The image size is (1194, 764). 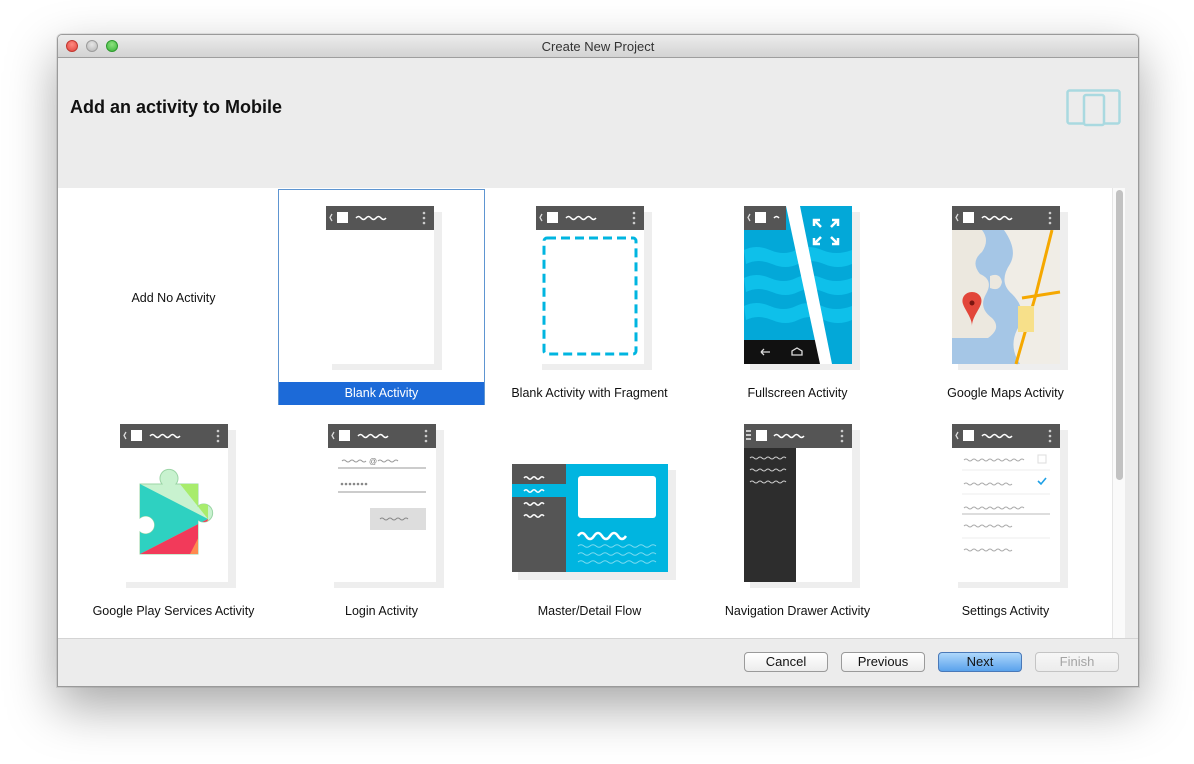 I want to click on activity-tile-blank-activity-with-fragment: Blank Activity with Fragment, so click(x=589, y=297).